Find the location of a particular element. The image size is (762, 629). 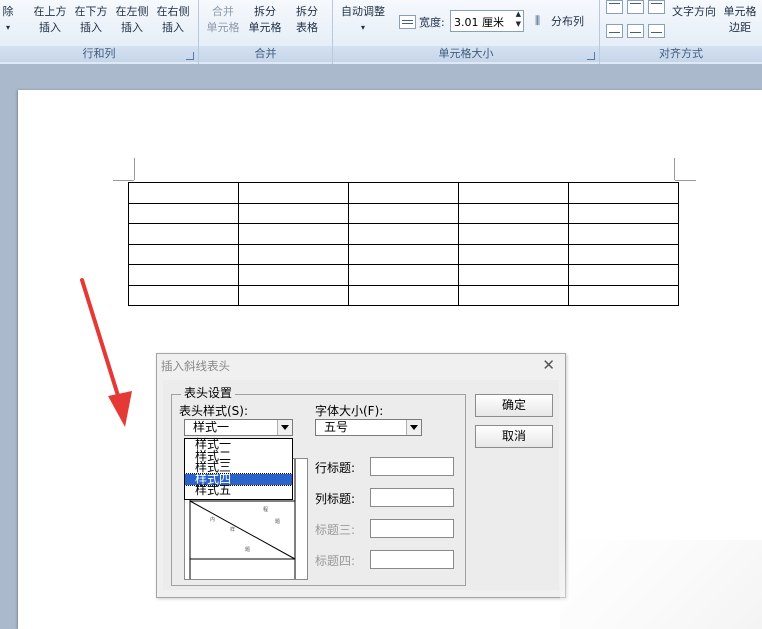

style-dropdown-list: 样式一 样式二 样式三 样式四 样式五 is located at coordinates (238, 469).